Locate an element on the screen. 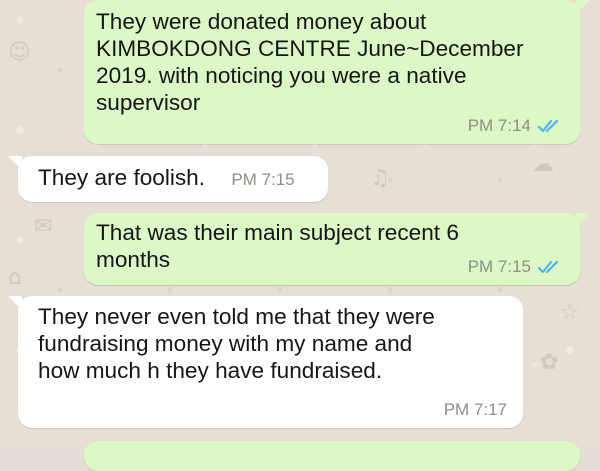  decorative-doodle-icon: ☁ is located at coordinates (543, 164).